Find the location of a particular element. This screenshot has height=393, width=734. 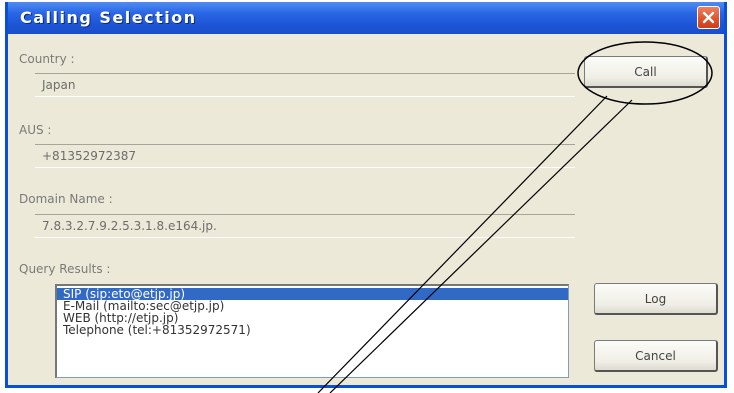

list-item: Telephone (tel:+81352972571) is located at coordinates (312, 330).